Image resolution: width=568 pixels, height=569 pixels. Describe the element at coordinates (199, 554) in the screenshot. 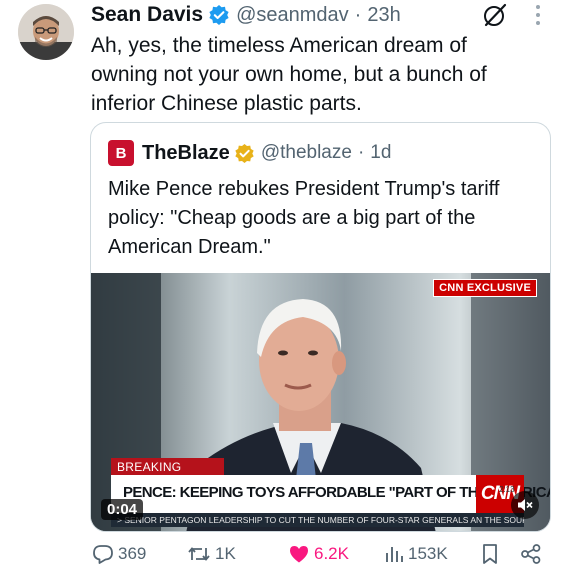

I see `repost-icon` at that location.